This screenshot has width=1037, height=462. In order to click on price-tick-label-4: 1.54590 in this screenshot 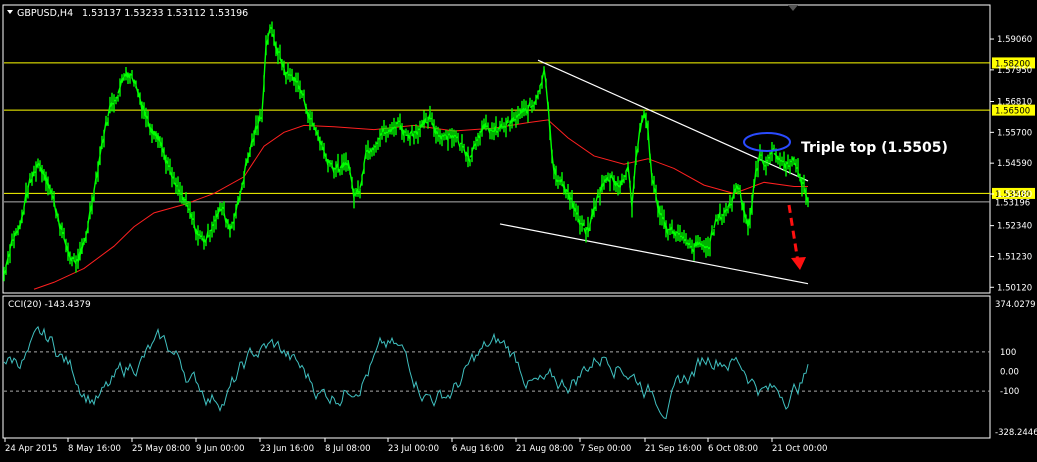, I will do `click(1014, 164)`.